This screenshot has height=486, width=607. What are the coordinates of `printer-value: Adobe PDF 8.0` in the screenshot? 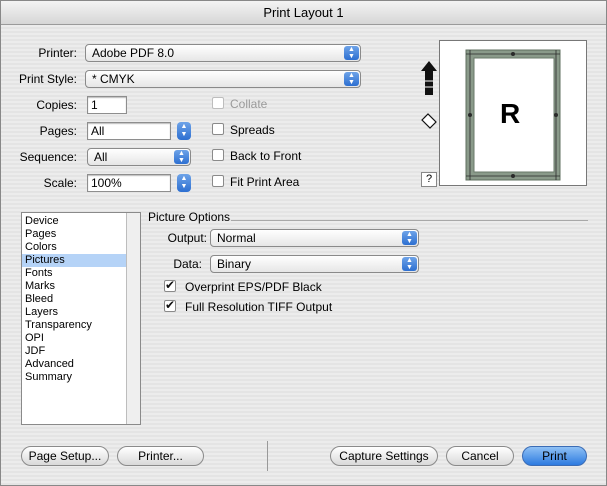 It's located at (133, 53).